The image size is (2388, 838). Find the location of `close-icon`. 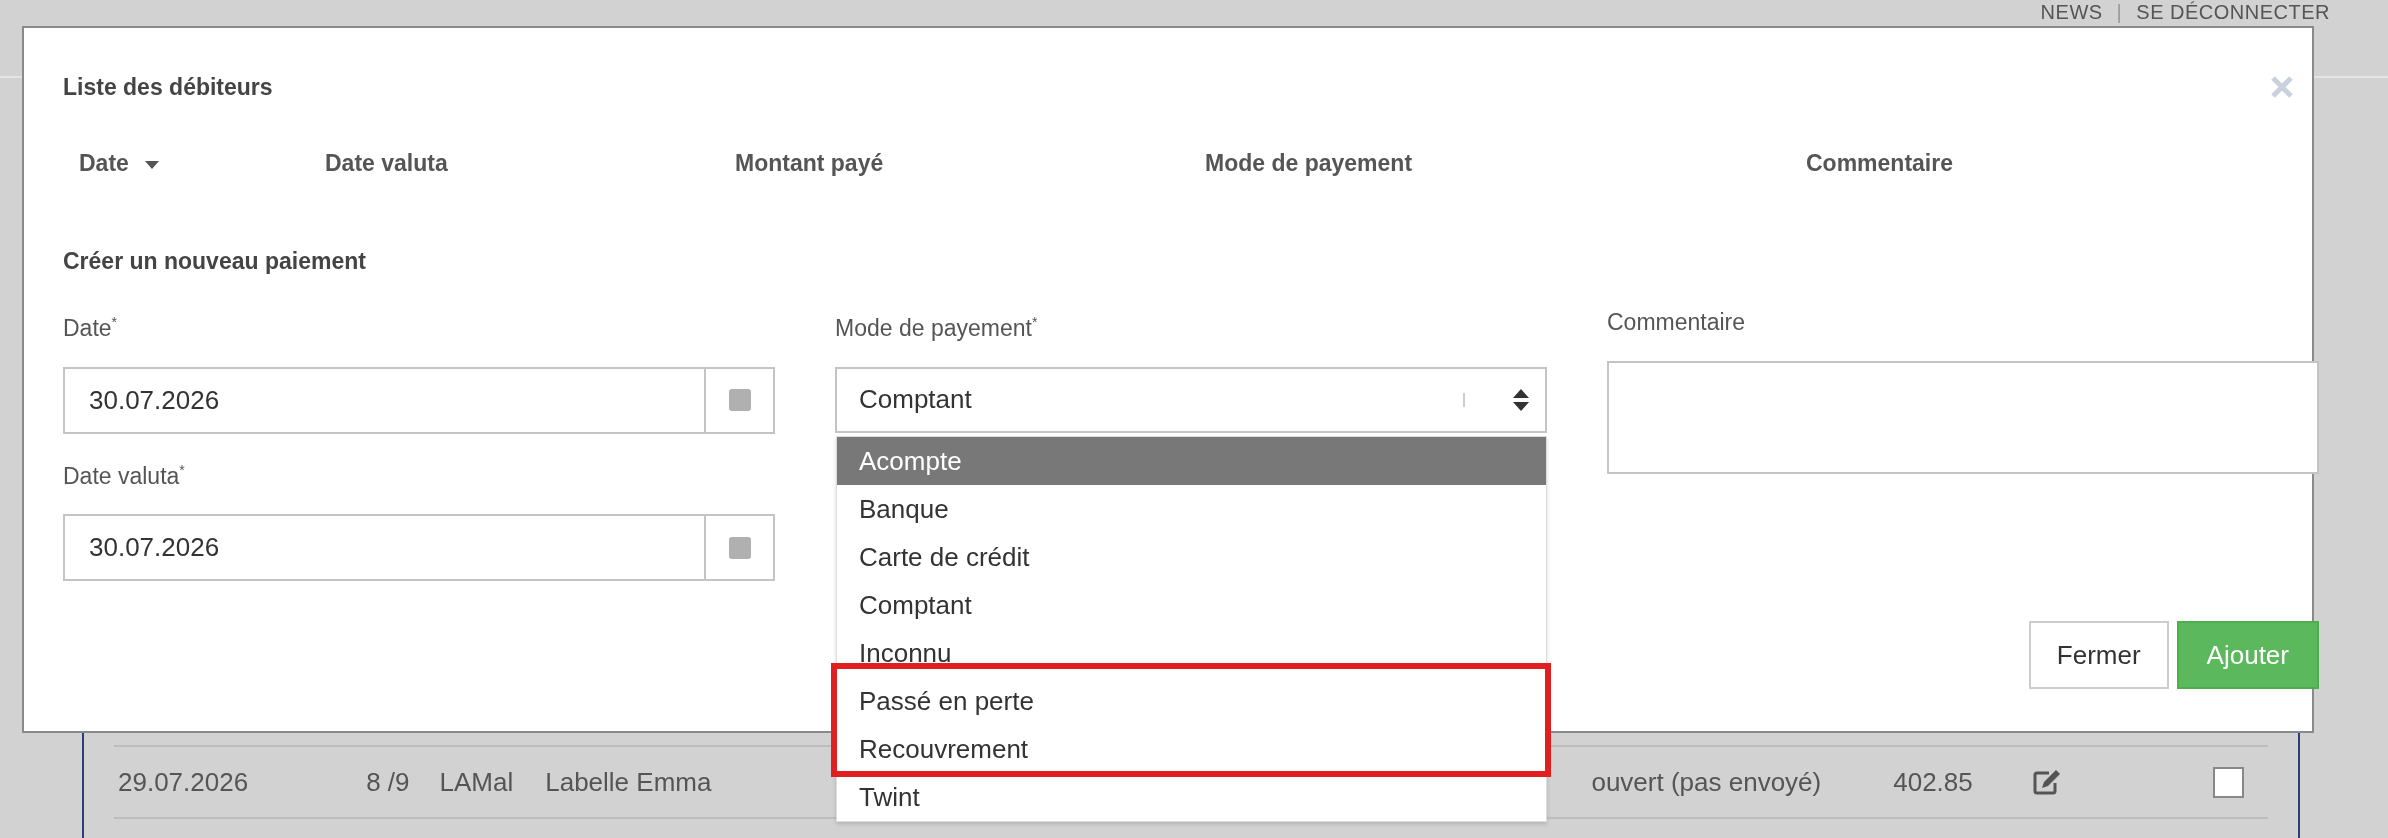

close-icon is located at coordinates (2282, 87).